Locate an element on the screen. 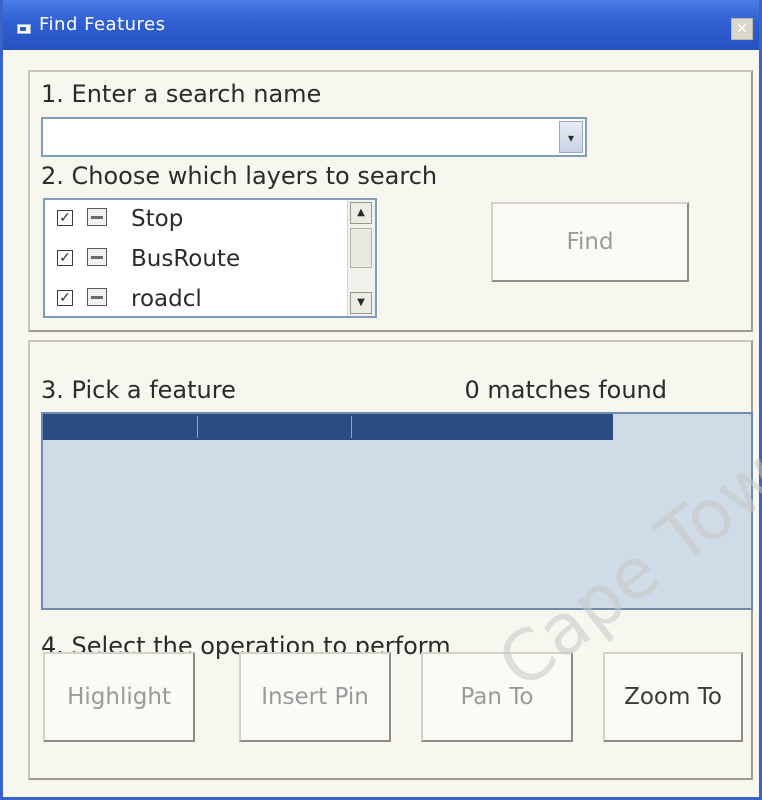  layer-name: roadcl is located at coordinates (166, 299).